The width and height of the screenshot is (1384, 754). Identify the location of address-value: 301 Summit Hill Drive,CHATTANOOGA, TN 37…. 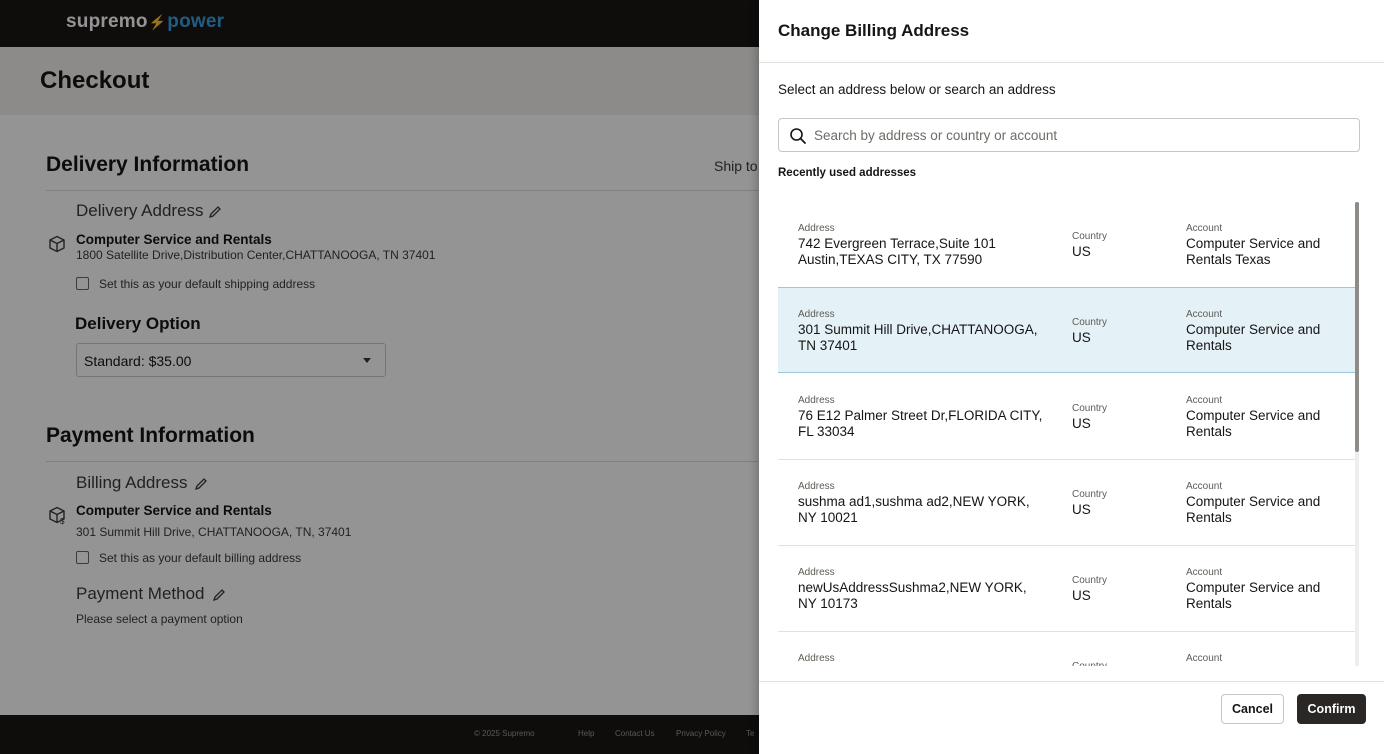
(918, 337).